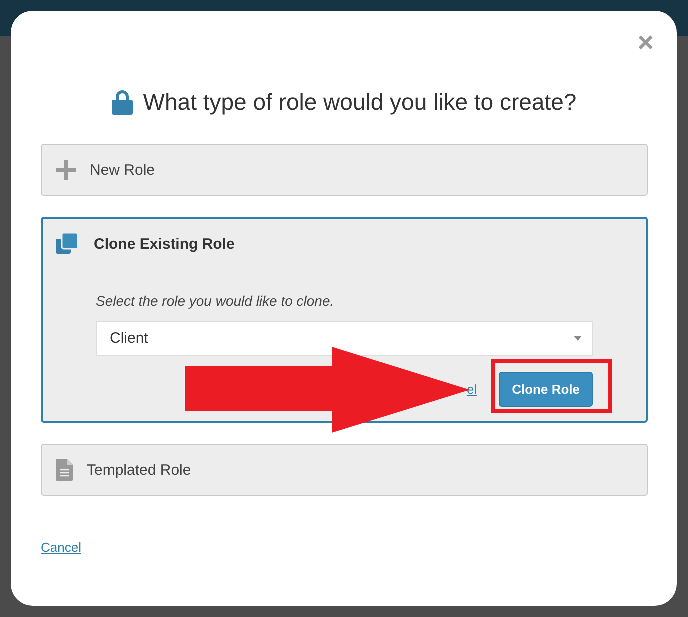 This screenshot has width=688, height=617. What do you see at coordinates (578, 338) in the screenshot?
I see `caret-icon` at bounding box center [578, 338].